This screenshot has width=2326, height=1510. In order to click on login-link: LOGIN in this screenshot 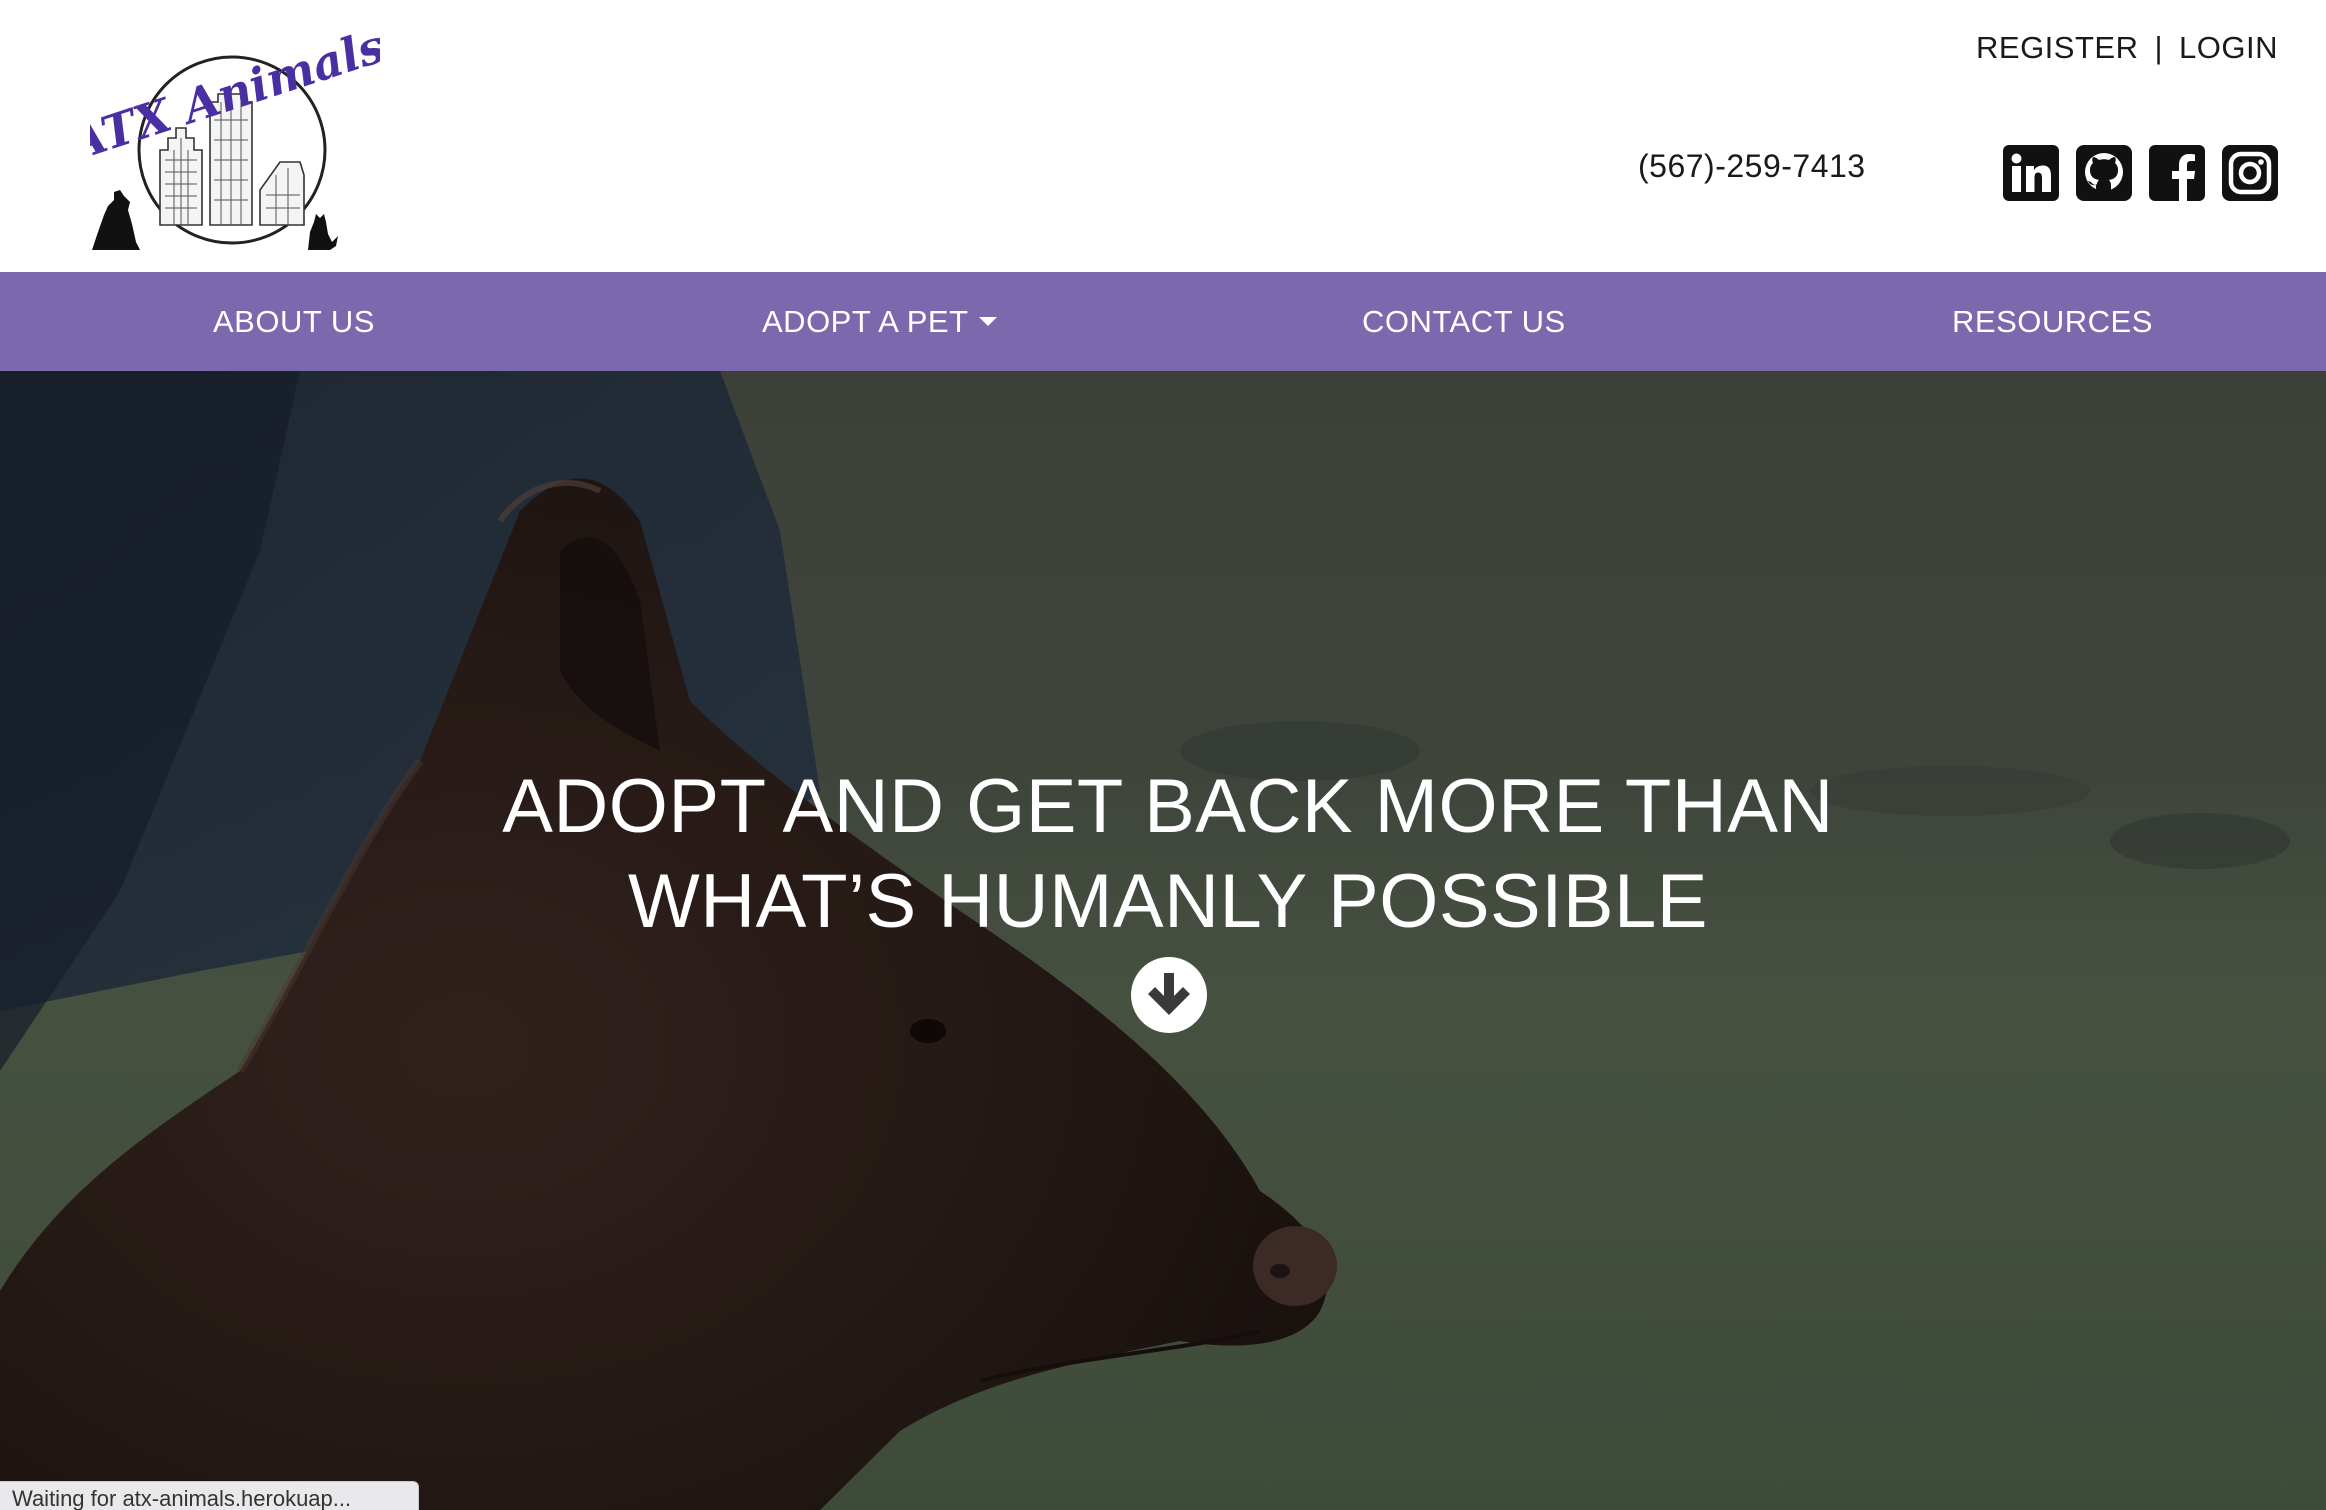, I will do `click(2228, 47)`.